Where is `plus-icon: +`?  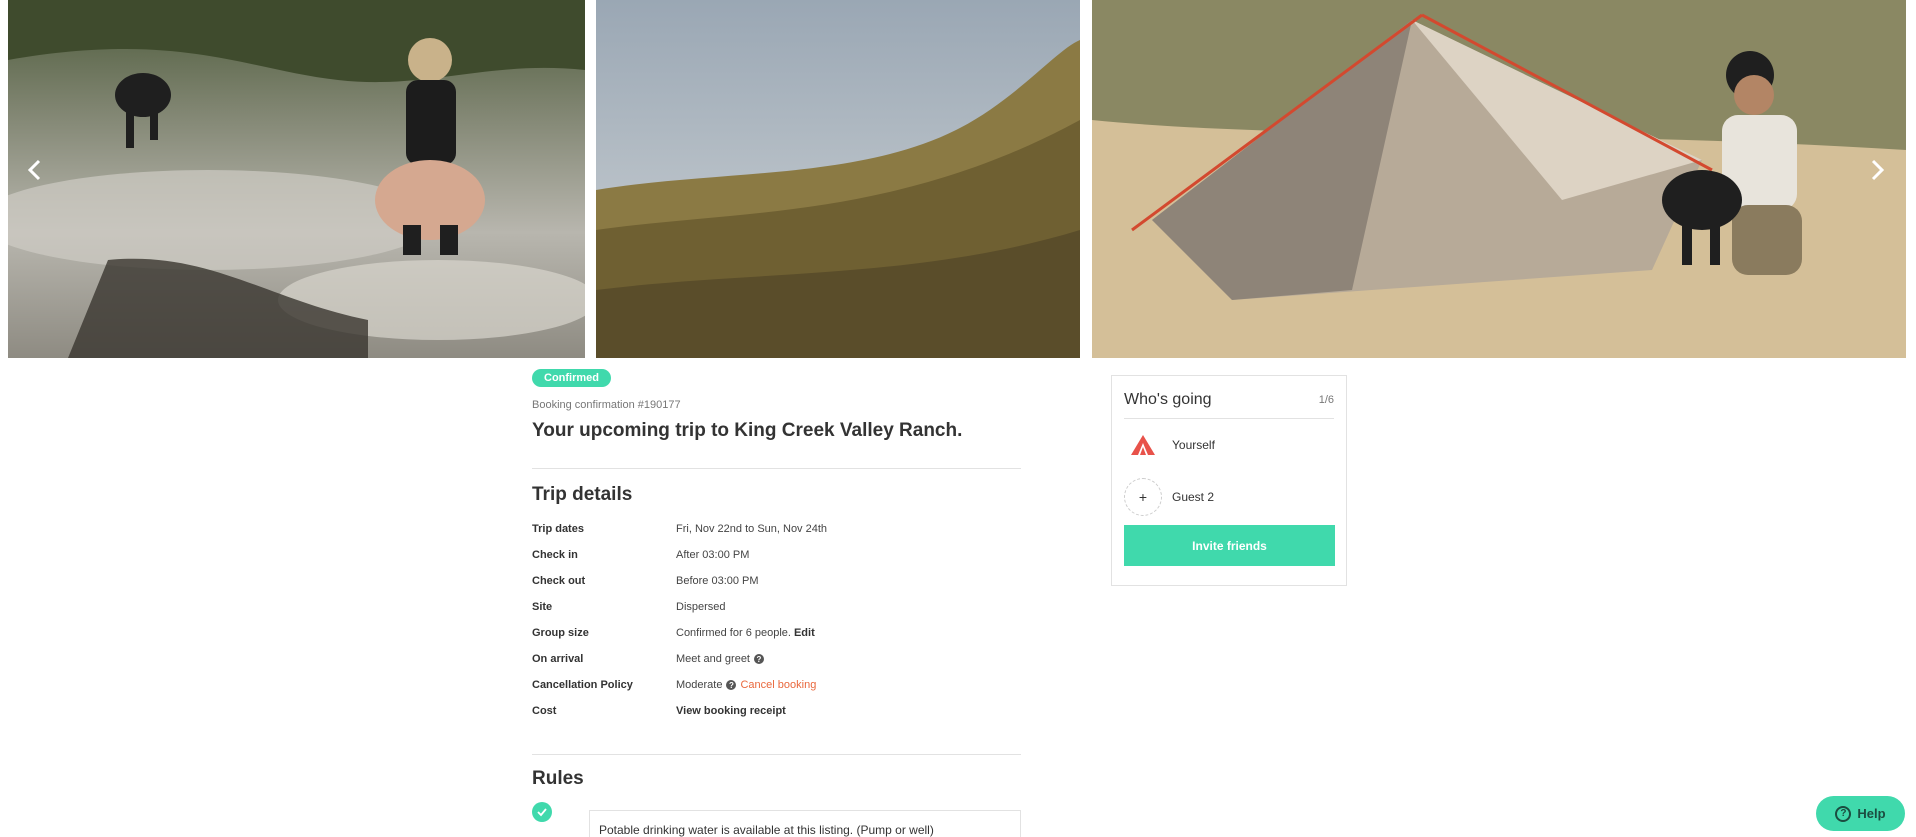 plus-icon: + is located at coordinates (1143, 497).